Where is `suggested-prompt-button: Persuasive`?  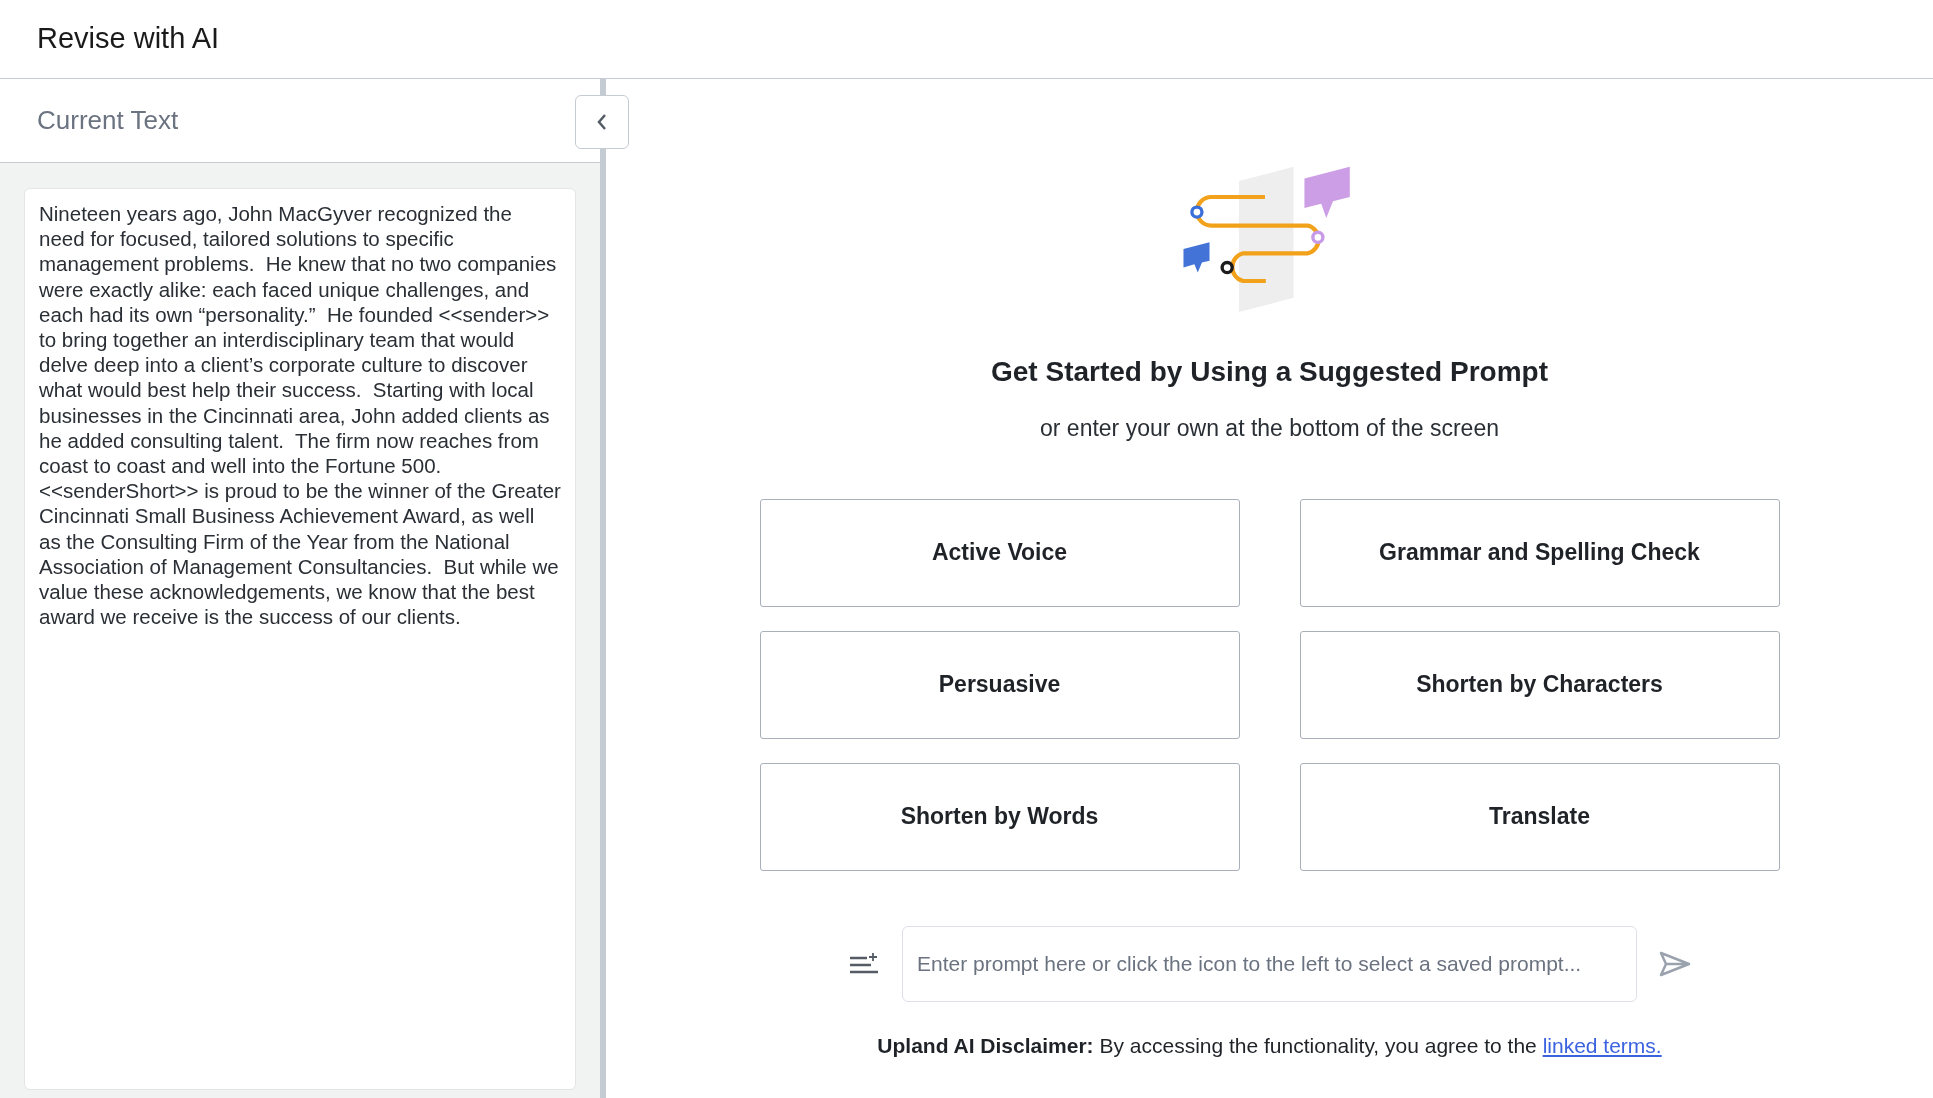 suggested-prompt-button: Persuasive is located at coordinates (999, 684).